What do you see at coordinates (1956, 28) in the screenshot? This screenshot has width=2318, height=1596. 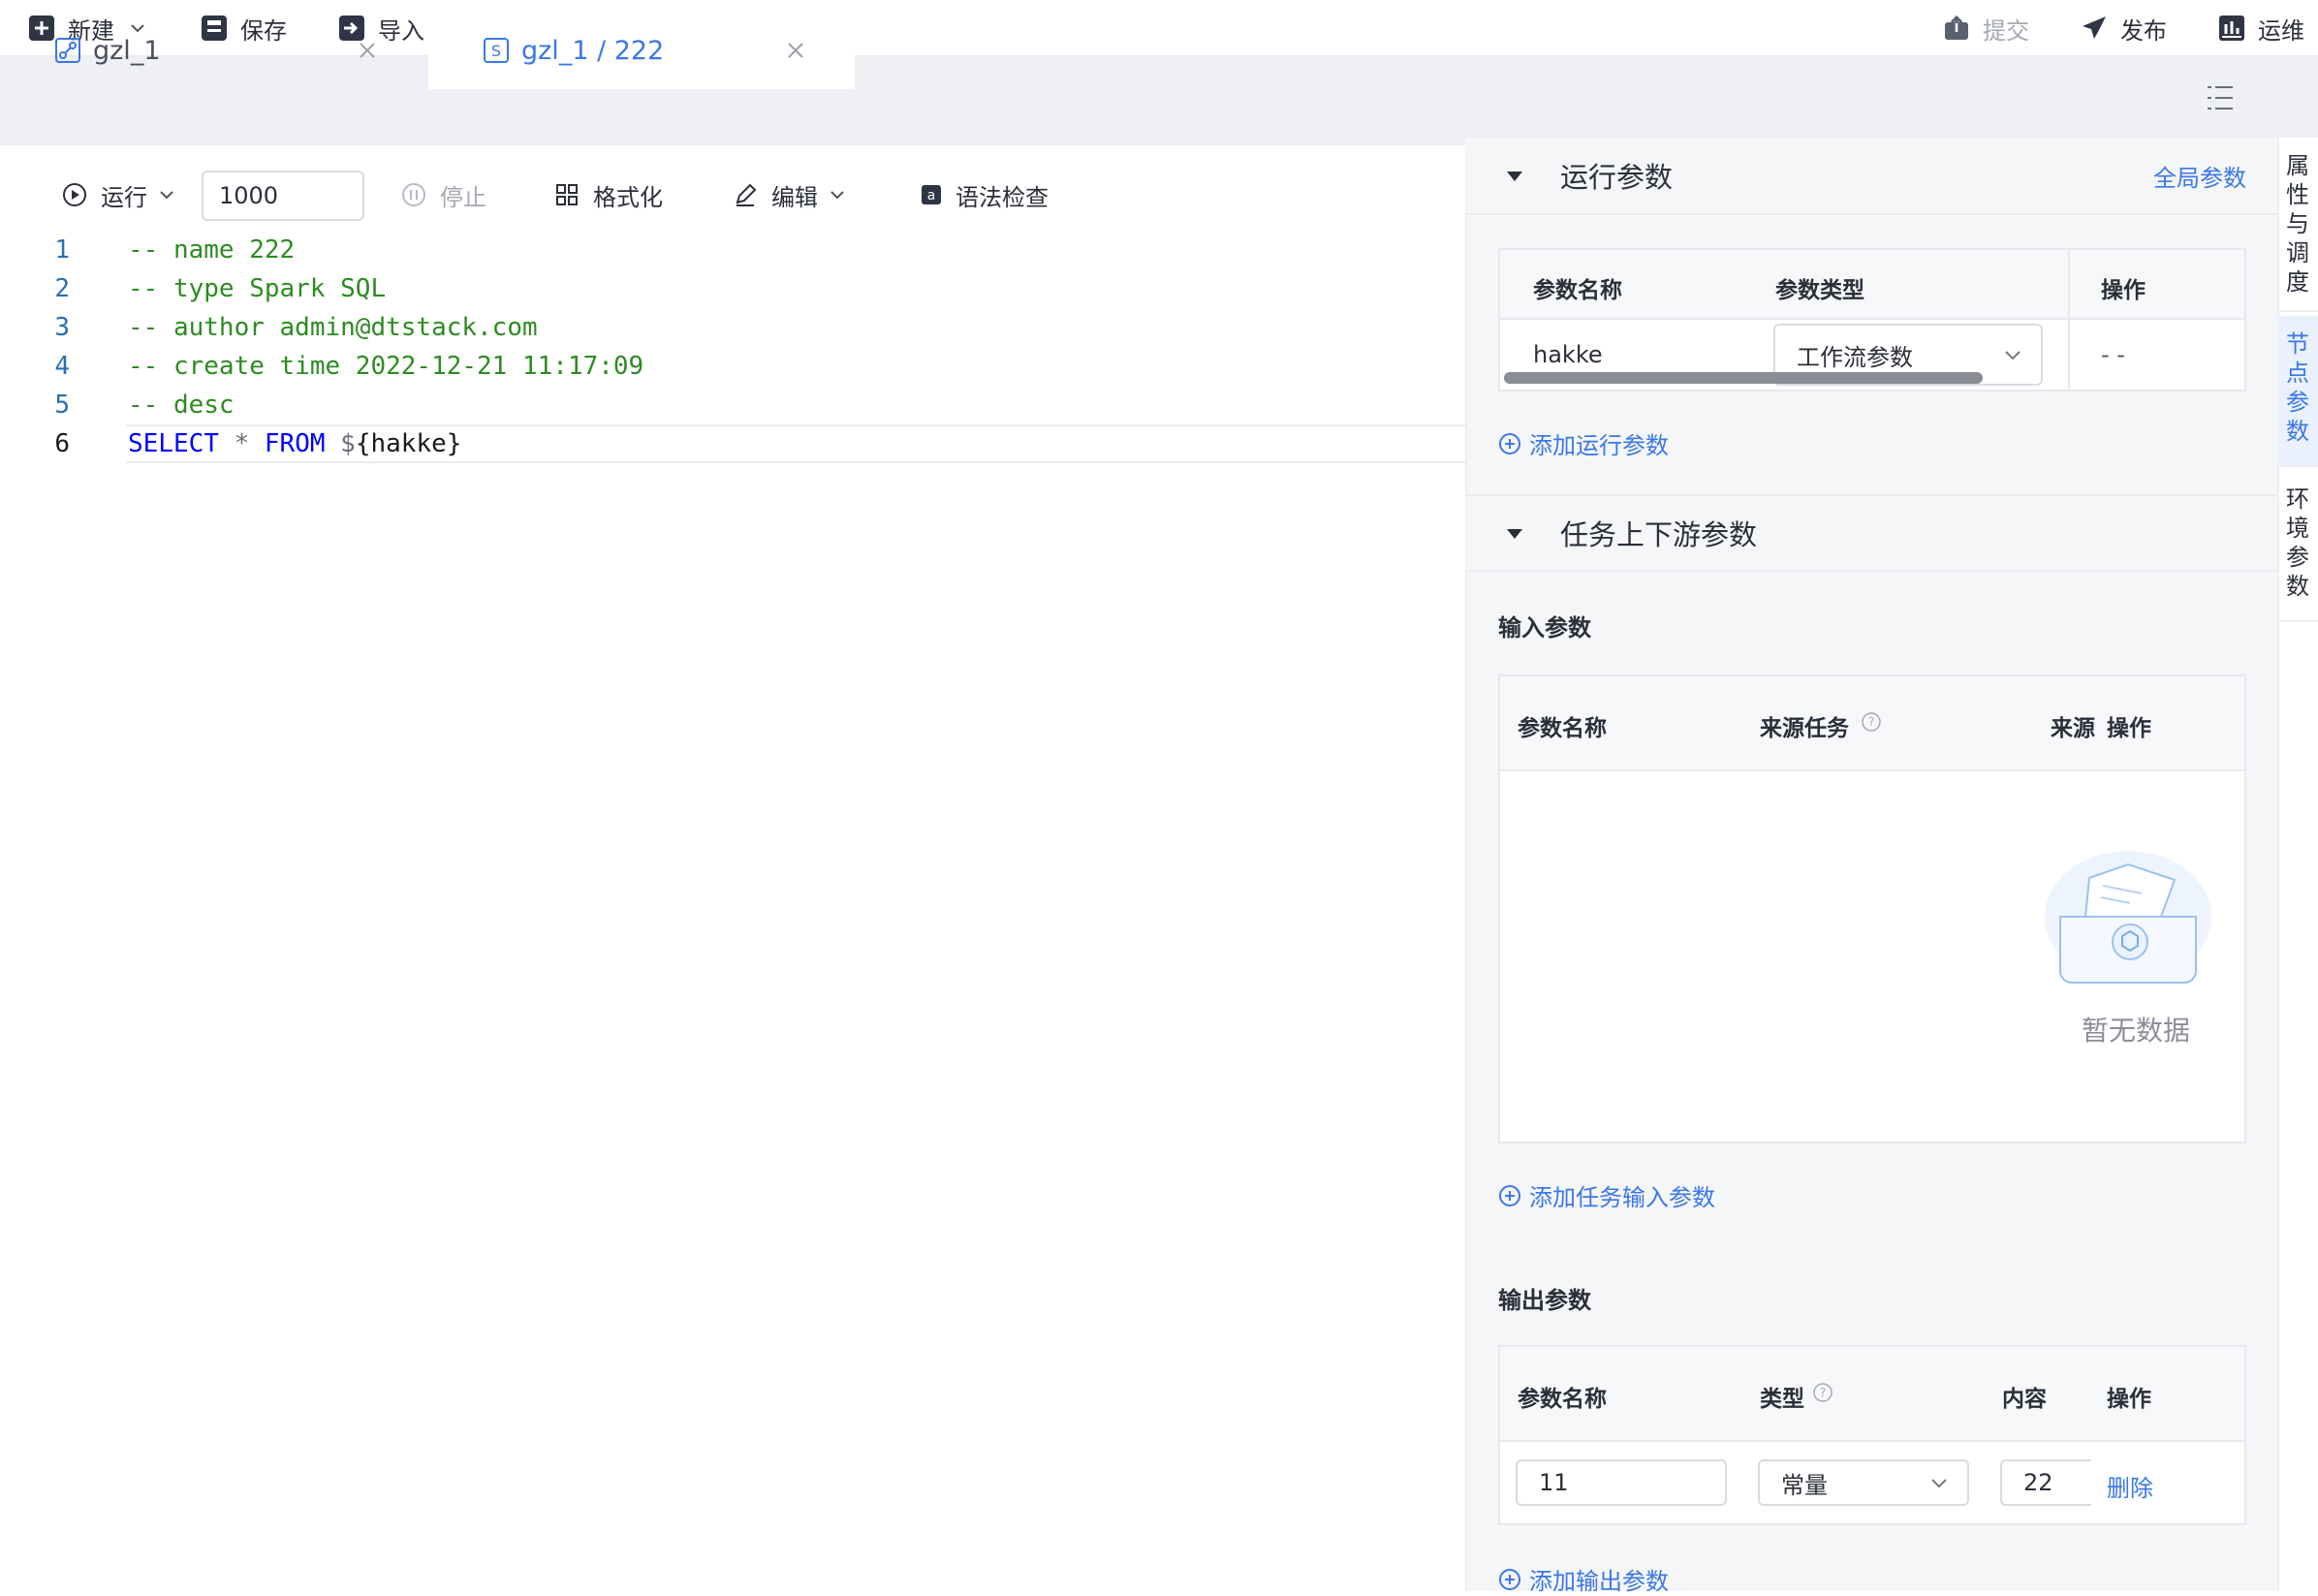 I see `upload-icon` at bounding box center [1956, 28].